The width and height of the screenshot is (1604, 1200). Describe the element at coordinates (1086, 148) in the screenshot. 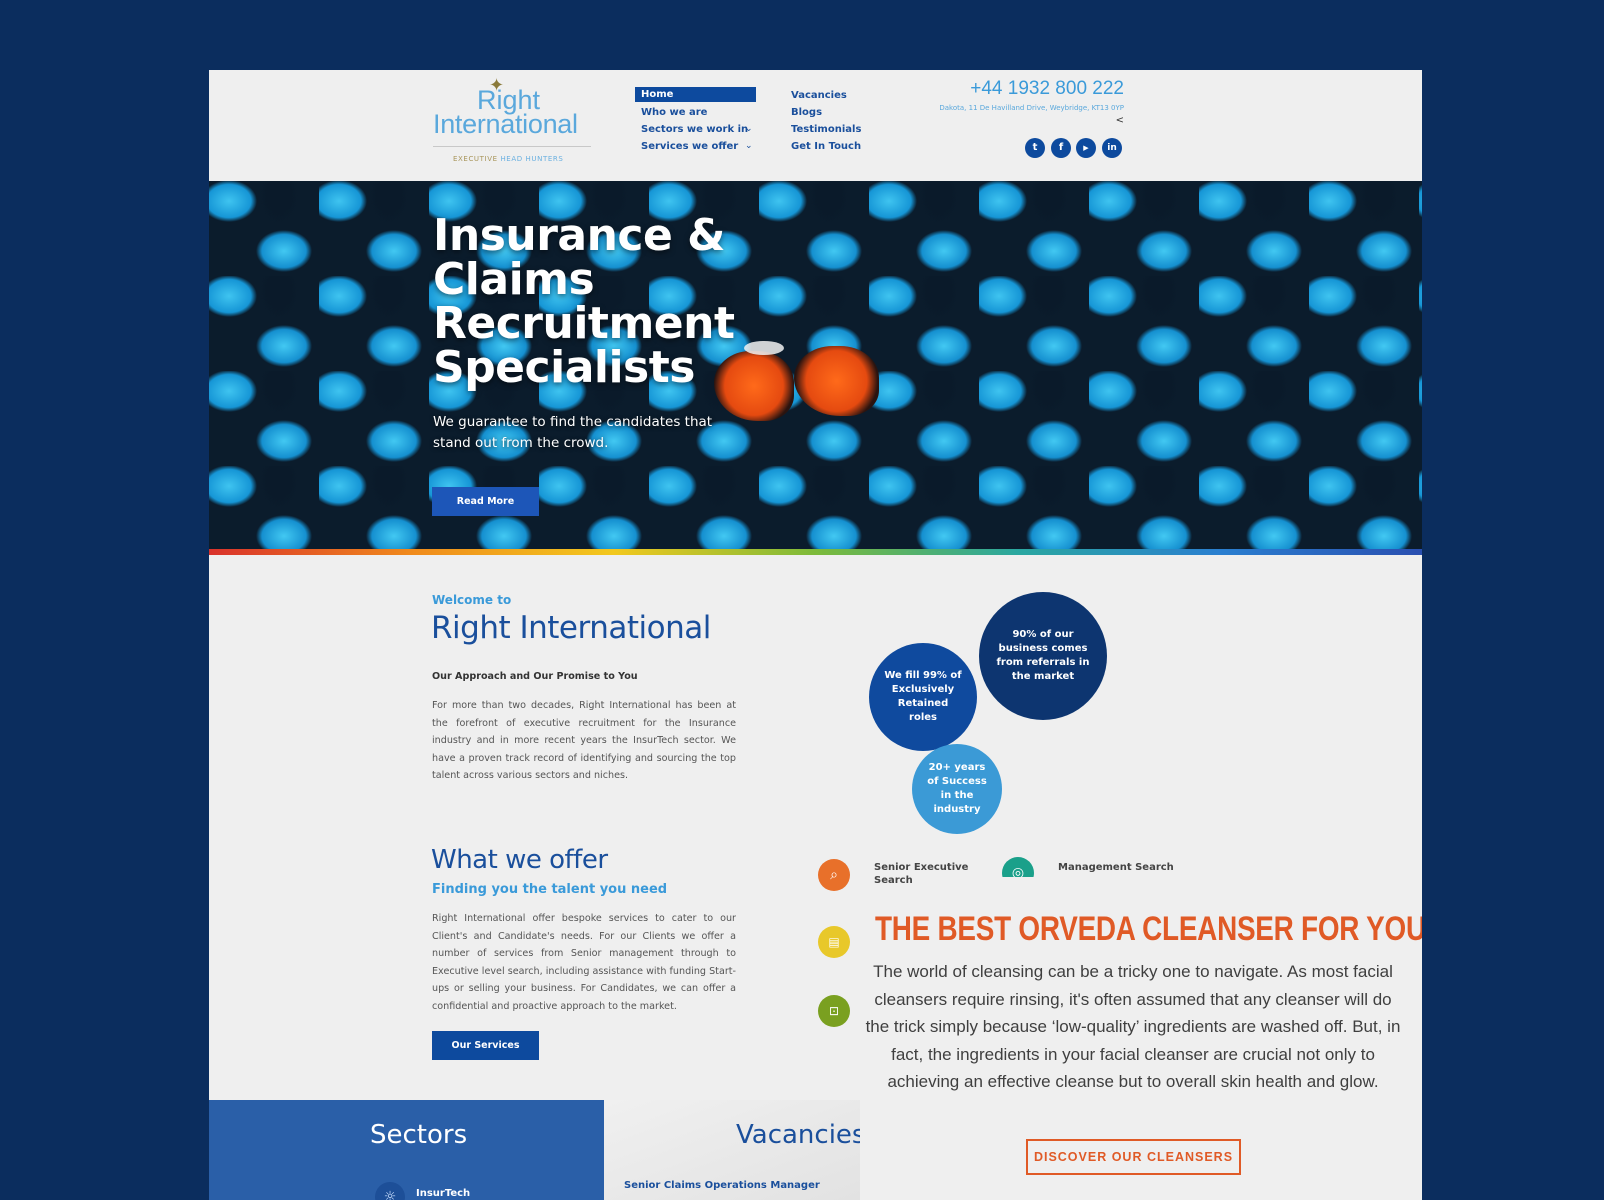

I see `youtube-icon: ▶` at that location.